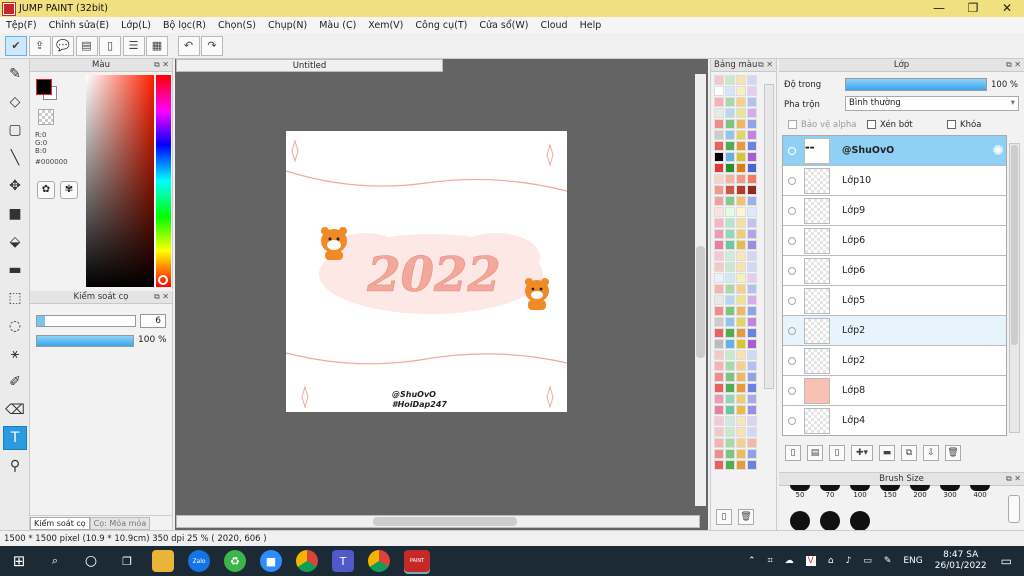 This screenshot has width=1024, height=576. Describe the element at coordinates (1014, 245) in the screenshot. I see `layer-scroll-thumb` at that location.